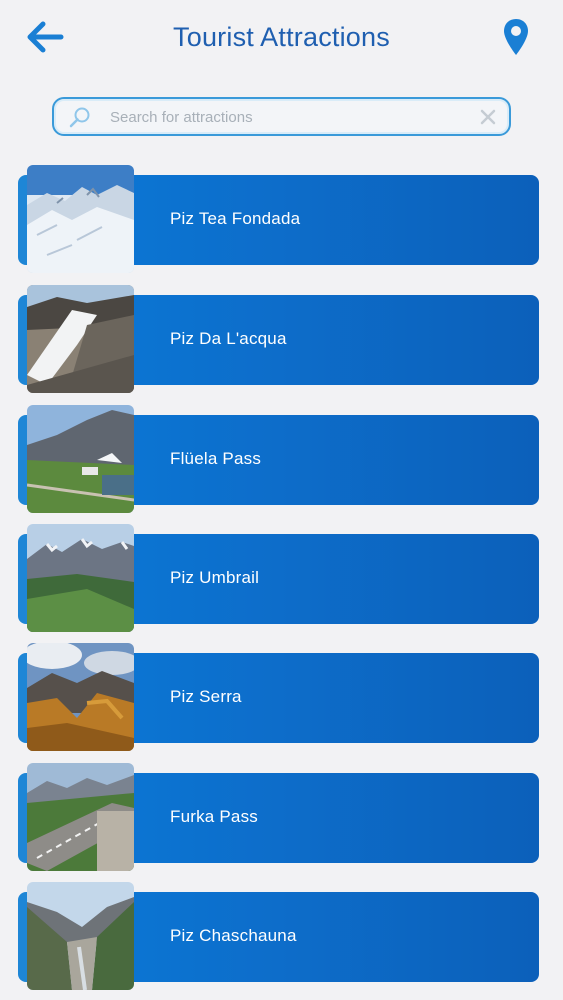 The height and width of the screenshot is (1000, 563). What do you see at coordinates (206, 696) in the screenshot?
I see `attraction-name: Piz Serra` at bounding box center [206, 696].